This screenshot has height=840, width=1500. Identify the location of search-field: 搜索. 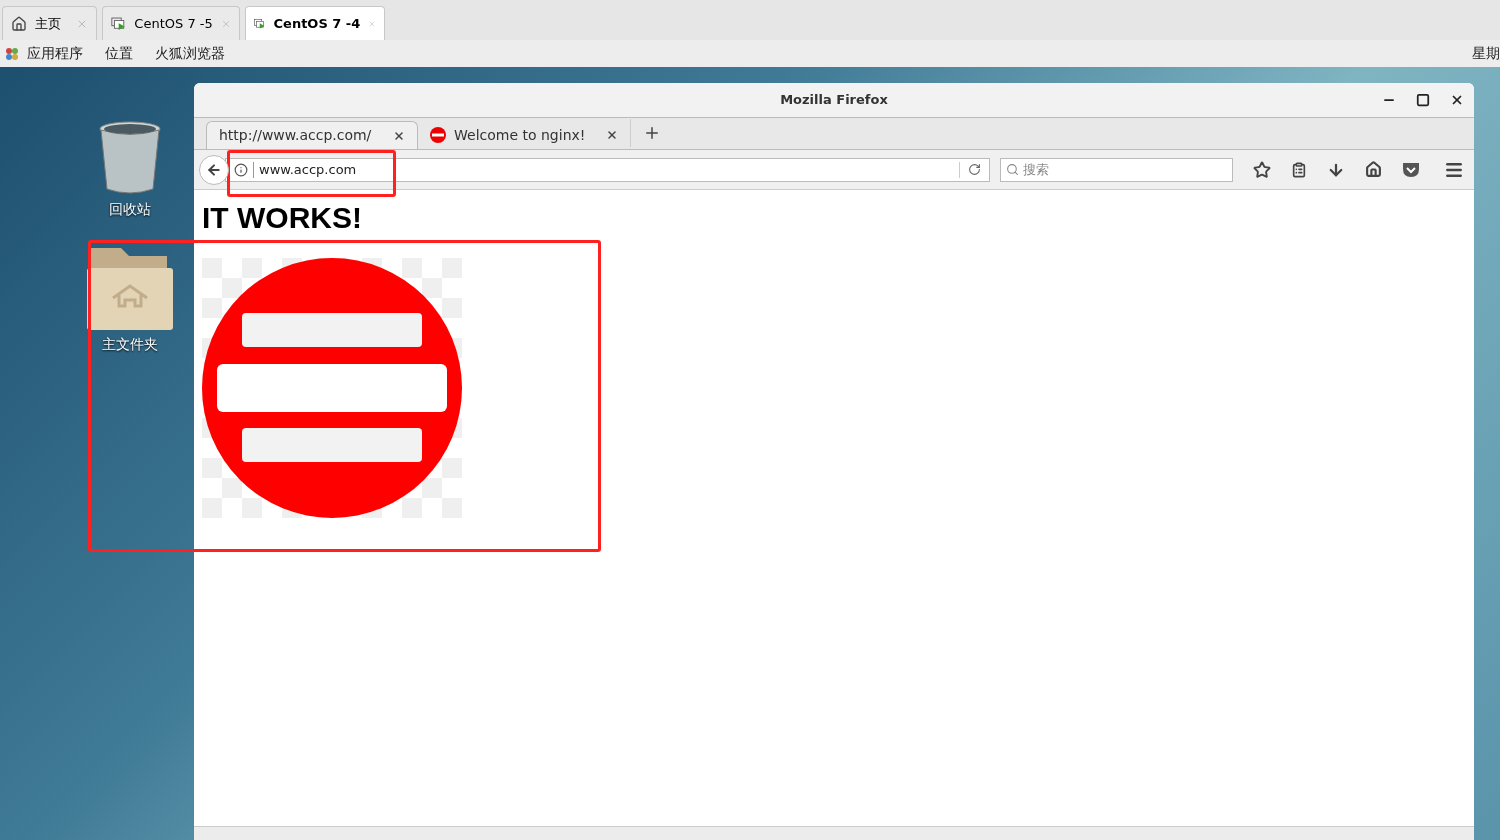
(1116, 169).